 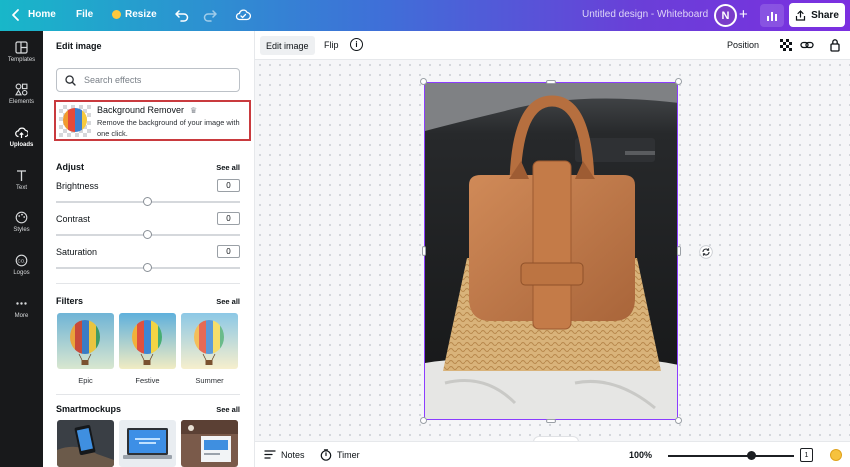 I want to click on saturation-slider-thumb, so click(x=147, y=267).